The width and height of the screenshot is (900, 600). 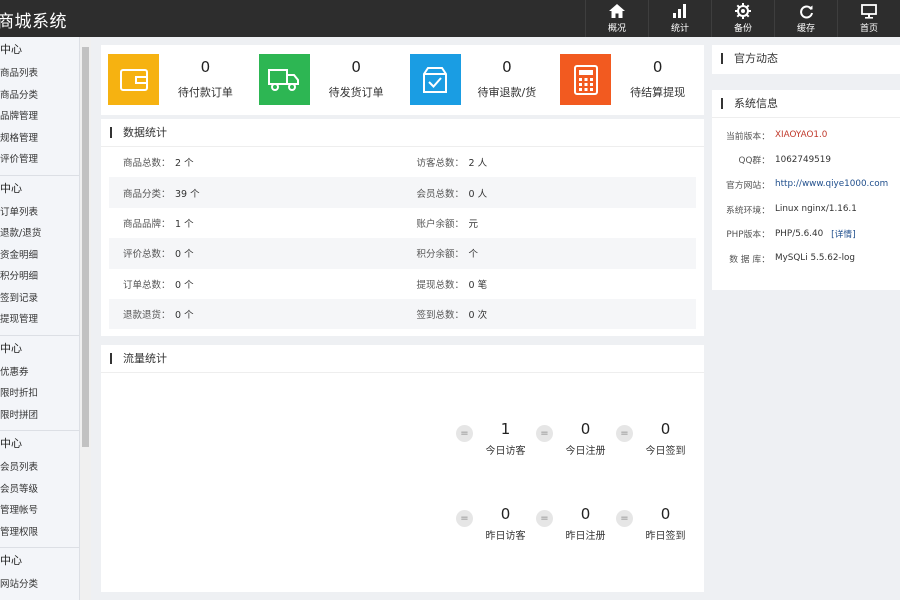 What do you see at coordinates (665, 451) in the screenshot?
I see `traffic-label: 今日签到` at bounding box center [665, 451].